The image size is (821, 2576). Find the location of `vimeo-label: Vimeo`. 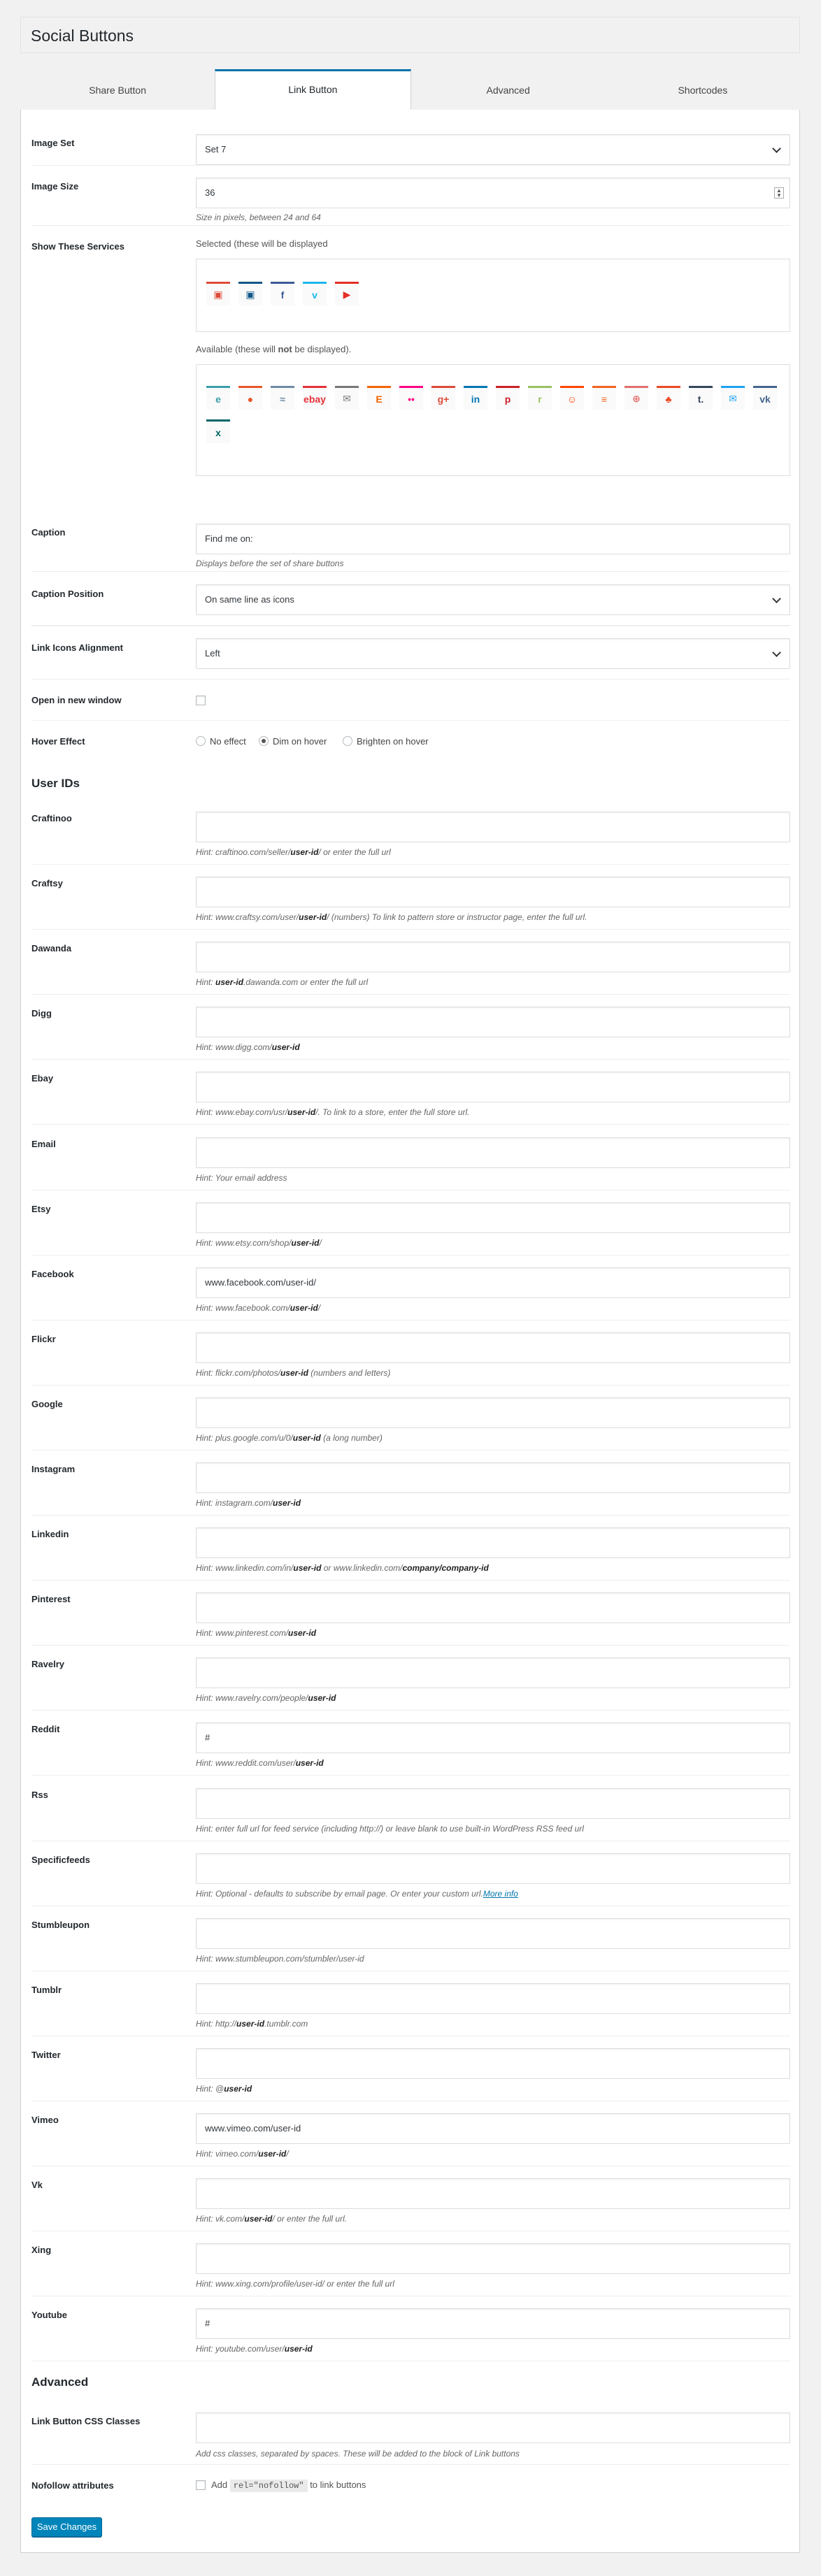

vimeo-label: Vimeo is located at coordinates (45, 2120).